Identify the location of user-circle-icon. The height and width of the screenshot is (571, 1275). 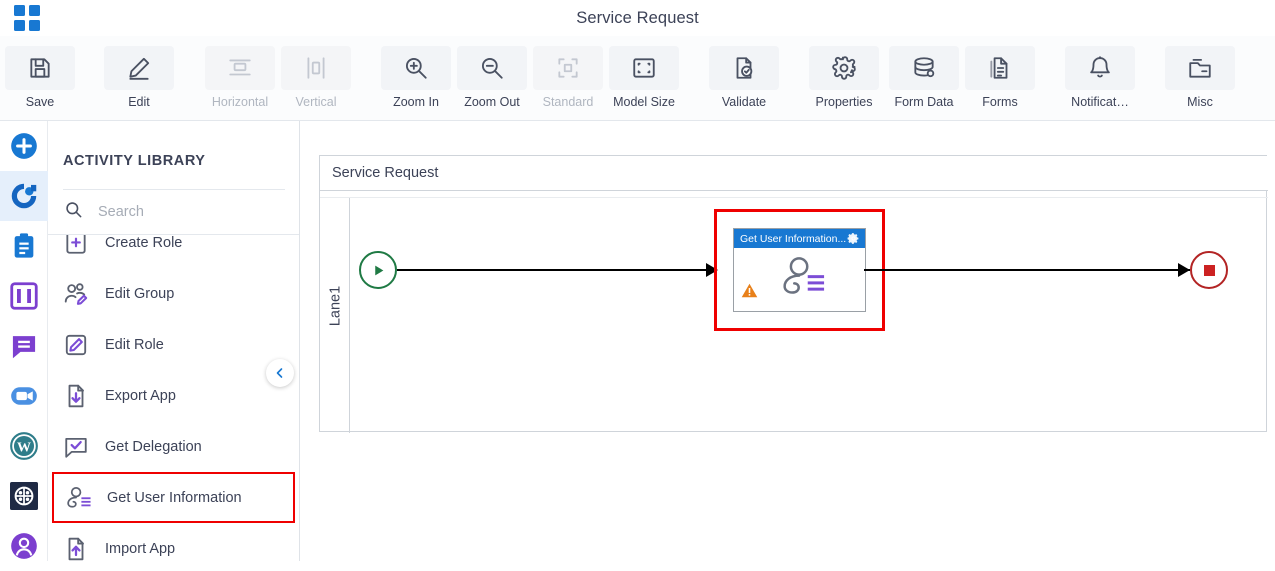
(24, 546).